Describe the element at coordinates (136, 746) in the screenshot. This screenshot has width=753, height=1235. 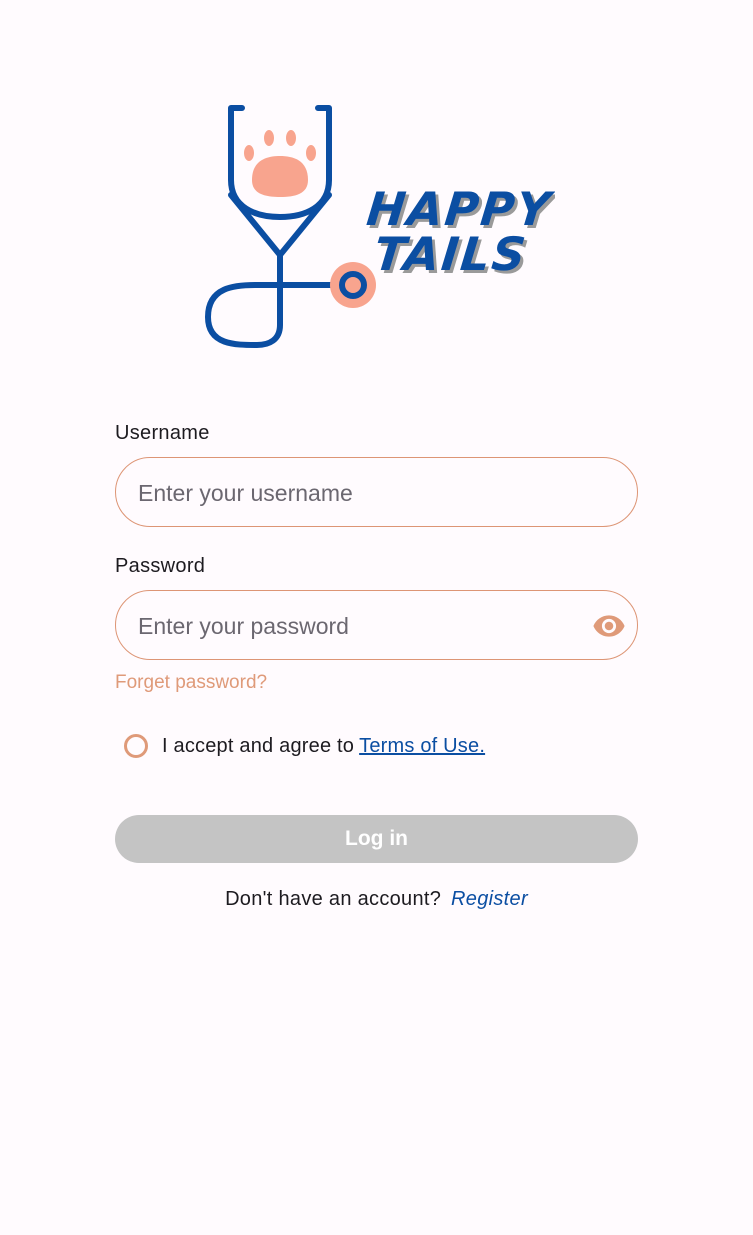
I see `terms-radio` at that location.